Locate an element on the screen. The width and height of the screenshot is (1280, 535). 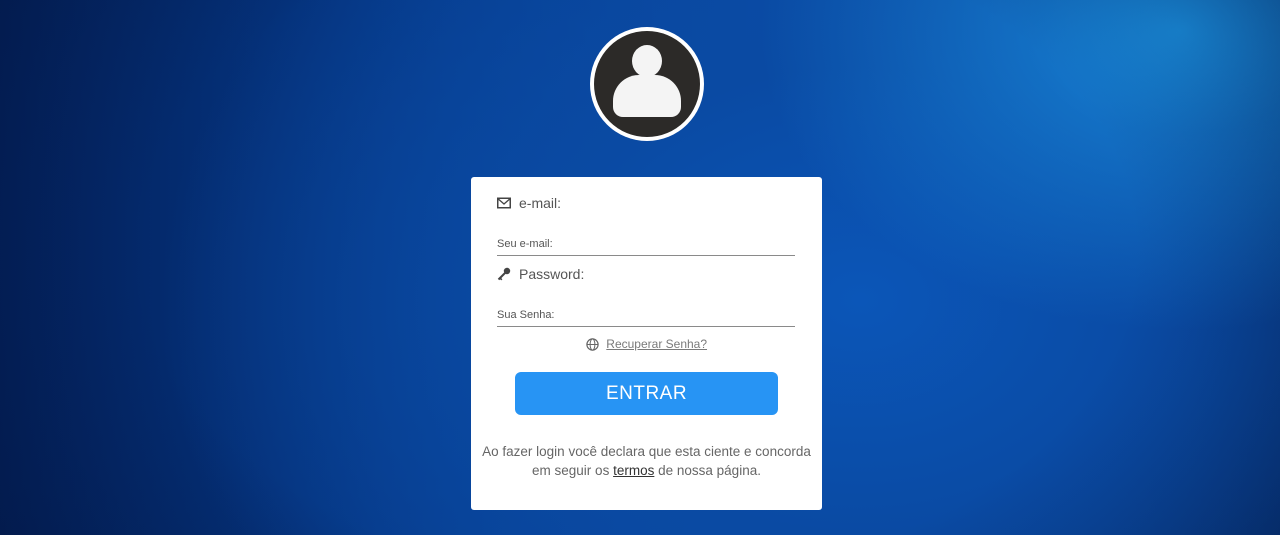
password-label: Password: is located at coordinates (540, 274).